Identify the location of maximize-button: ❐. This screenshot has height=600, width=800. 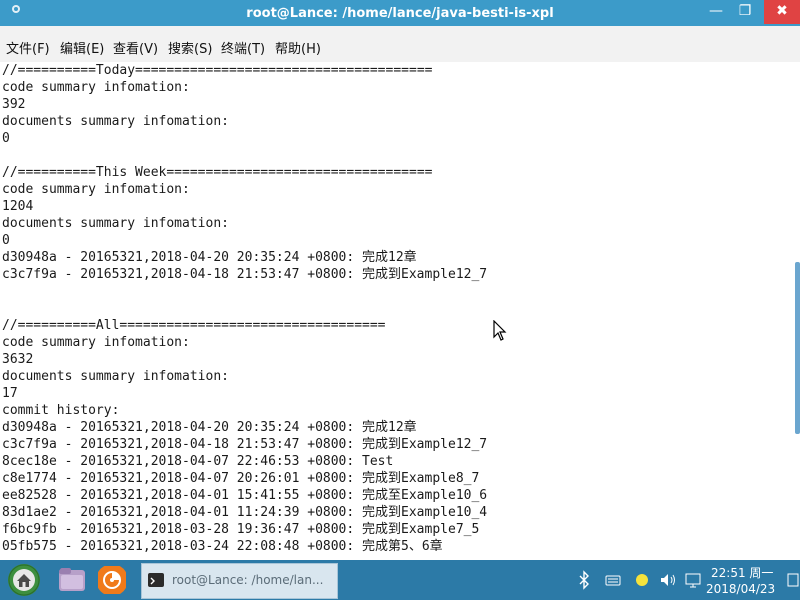
(745, 12).